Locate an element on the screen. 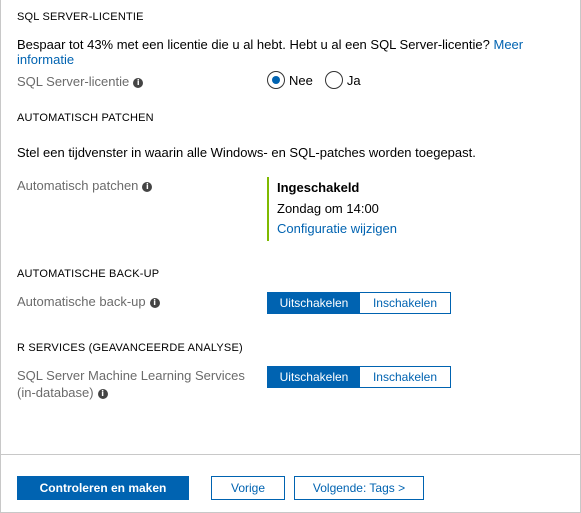 This screenshot has width=581, height=513. rservices-field-label-line2: (in-database) is located at coordinates (55, 392).